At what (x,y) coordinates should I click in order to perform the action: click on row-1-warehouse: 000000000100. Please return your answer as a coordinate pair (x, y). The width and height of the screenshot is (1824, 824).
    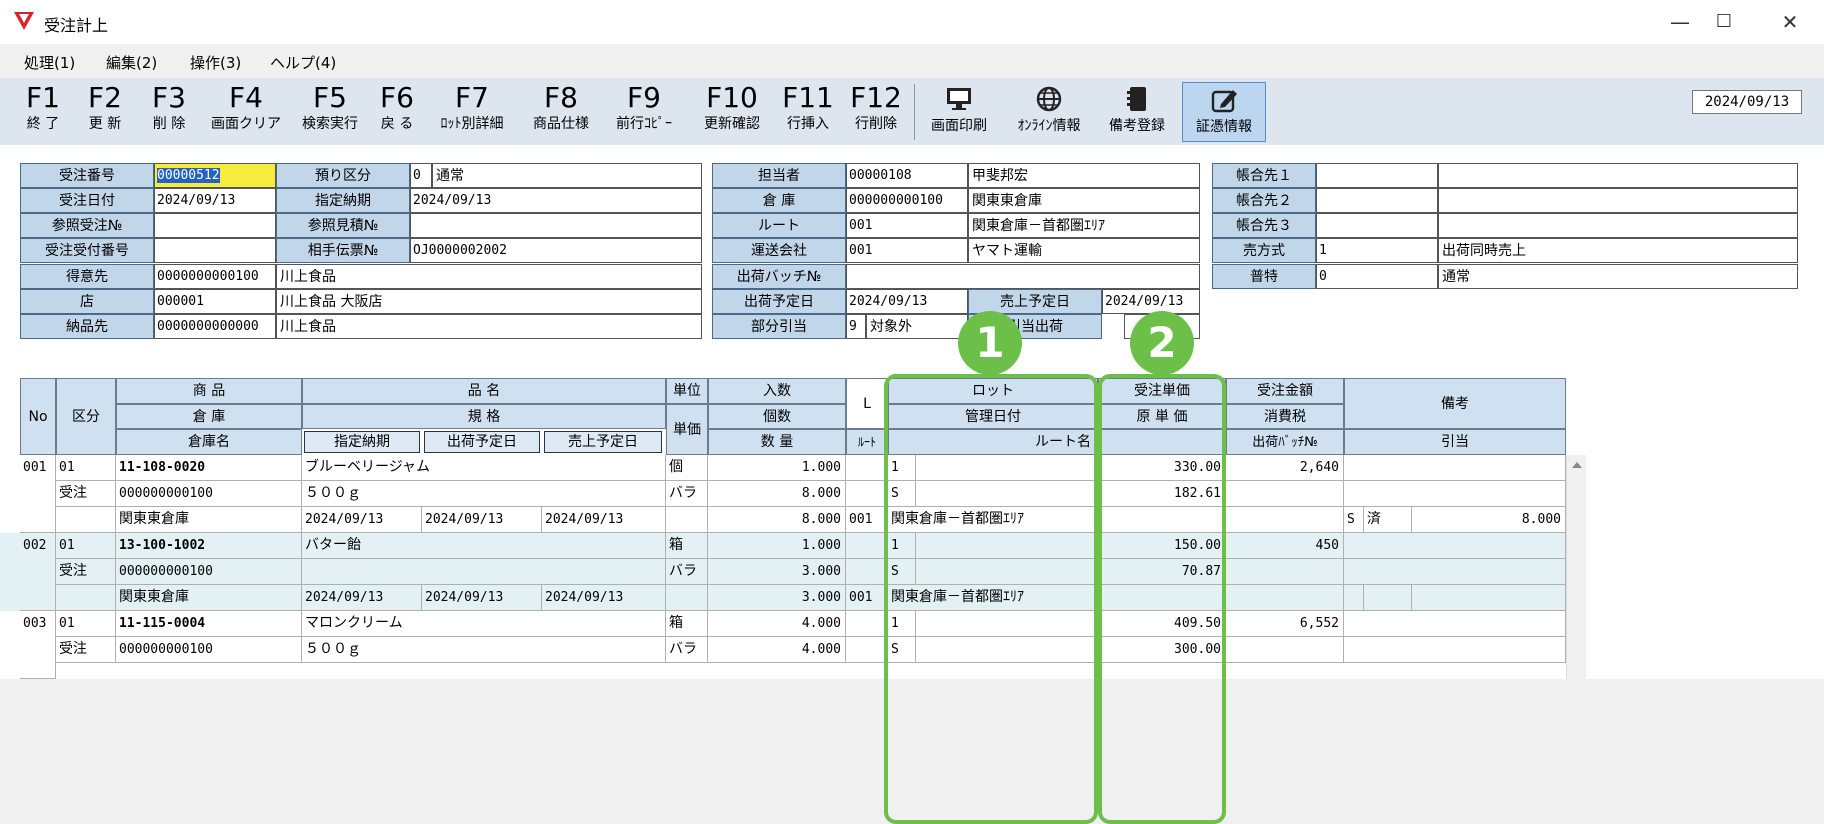
    Looking at the image, I should click on (209, 494).